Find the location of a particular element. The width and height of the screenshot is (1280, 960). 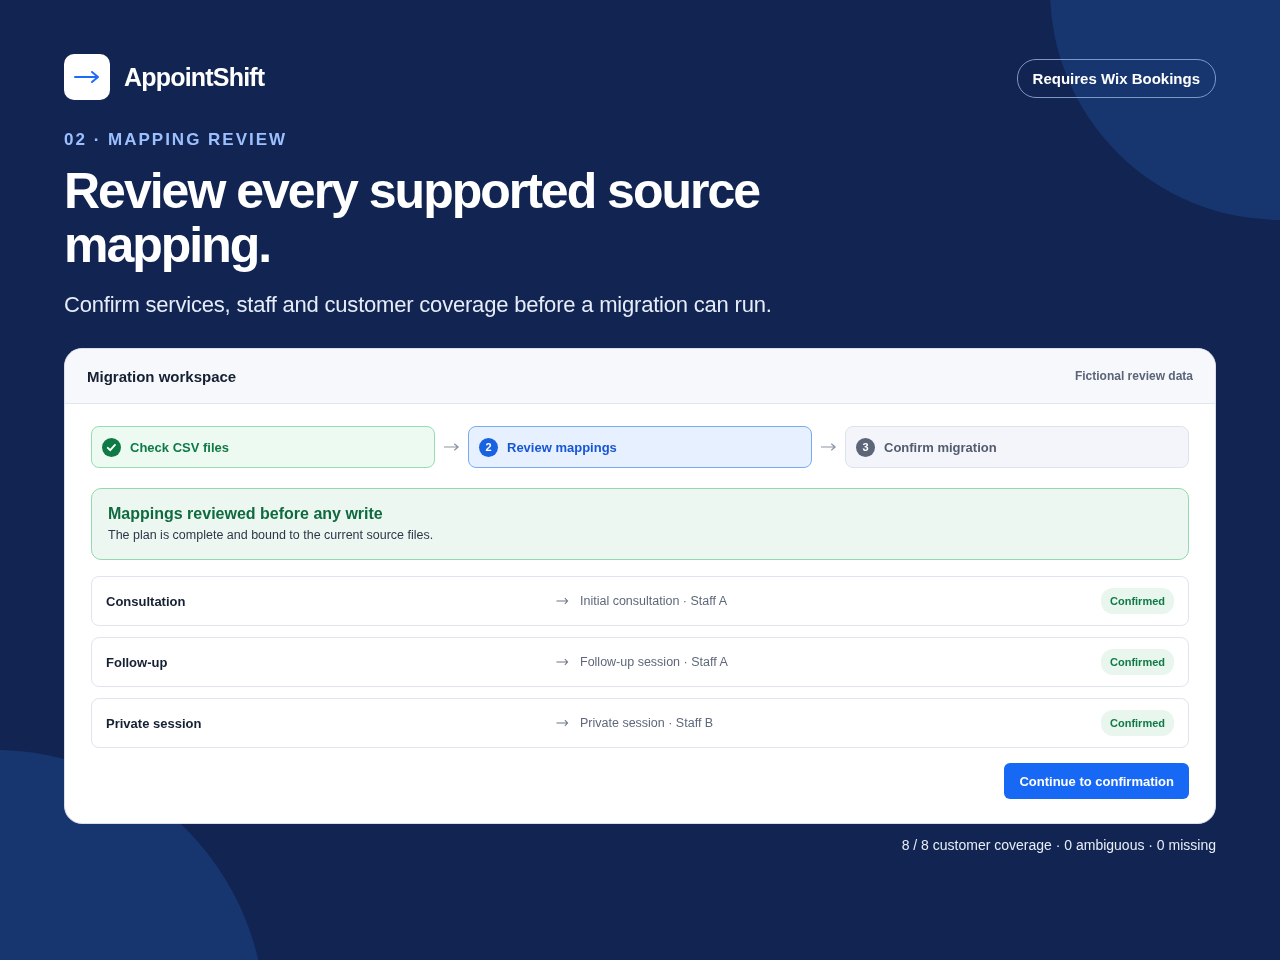

card-title: Migration workspace is located at coordinates (162, 376).